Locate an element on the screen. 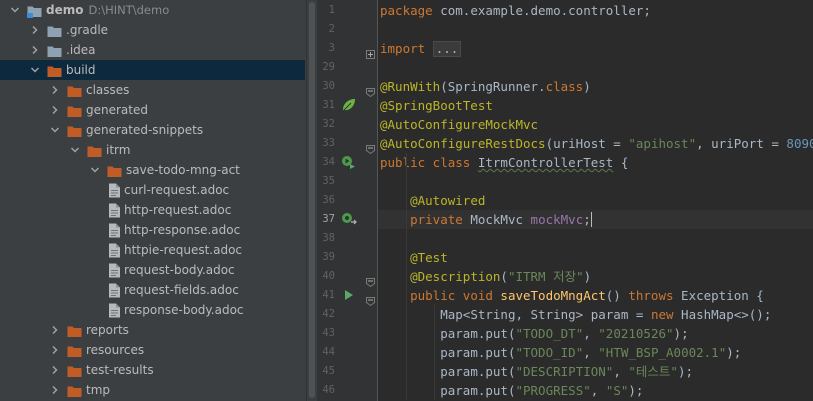 This screenshot has width=813, height=401. code-token: param.put( is located at coordinates (478, 352).